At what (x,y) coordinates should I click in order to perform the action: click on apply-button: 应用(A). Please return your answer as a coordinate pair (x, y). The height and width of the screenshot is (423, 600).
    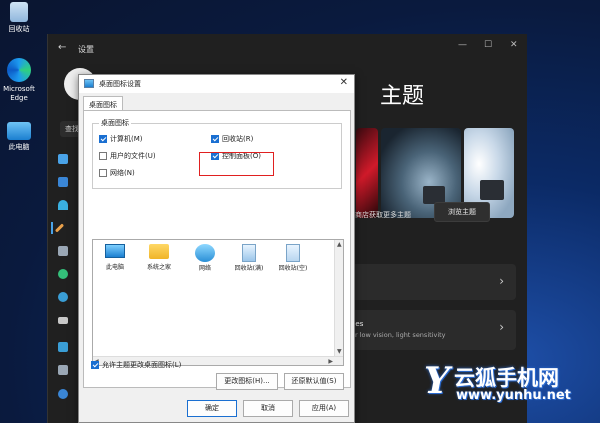
    Looking at the image, I should click on (324, 408).